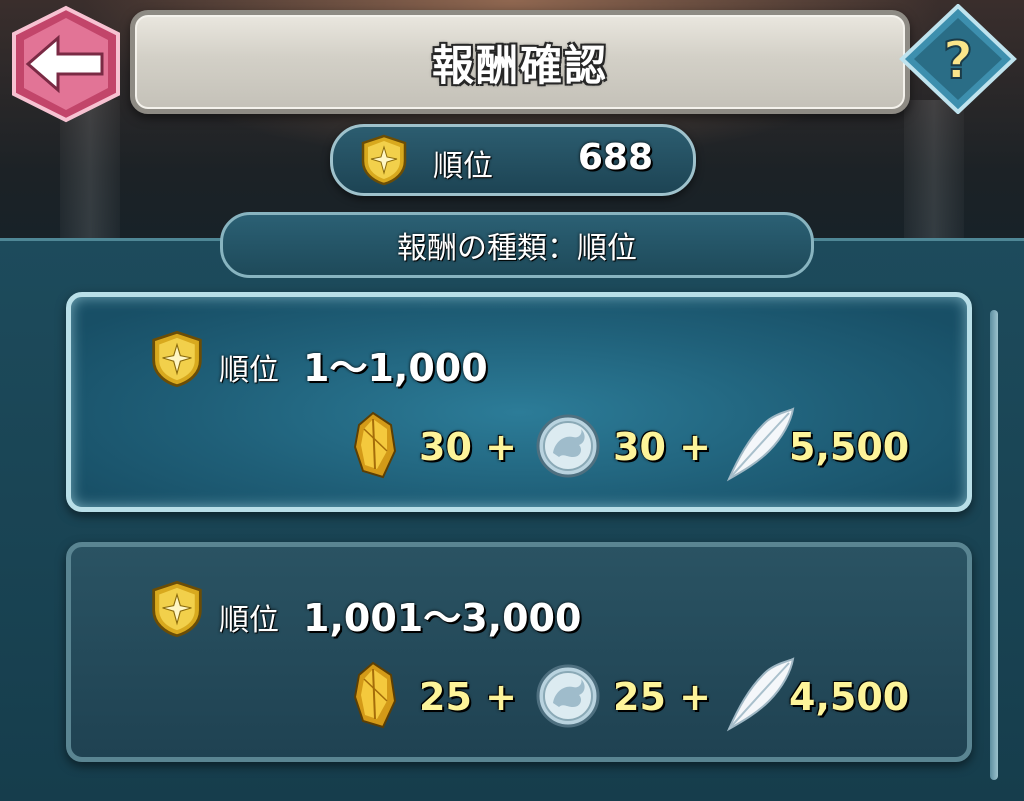 The height and width of the screenshot is (801, 1024). What do you see at coordinates (849, 447) in the screenshot?
I see `reward-amount: 5,500` at bounding box center [849, 447].